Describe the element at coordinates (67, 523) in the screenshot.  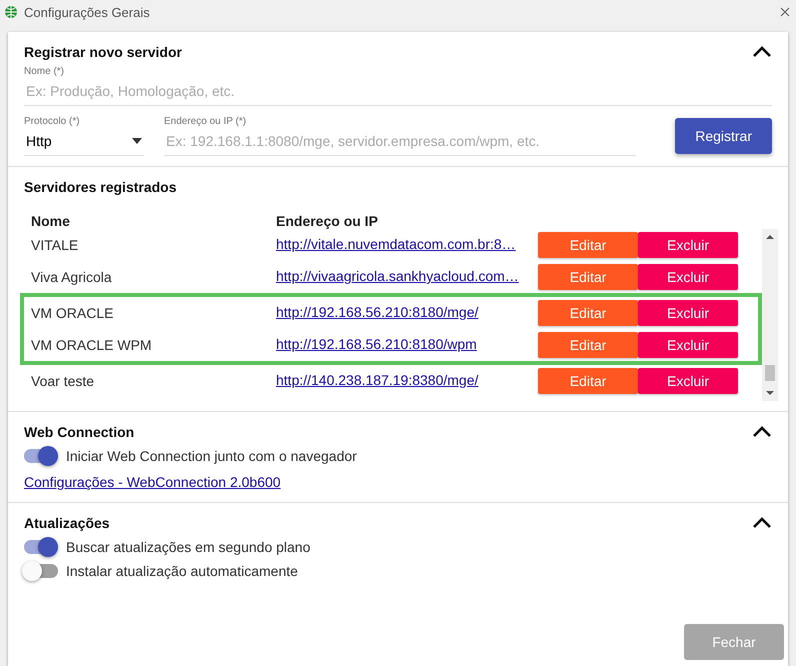
I see `section-title: Atualizações` at that location.